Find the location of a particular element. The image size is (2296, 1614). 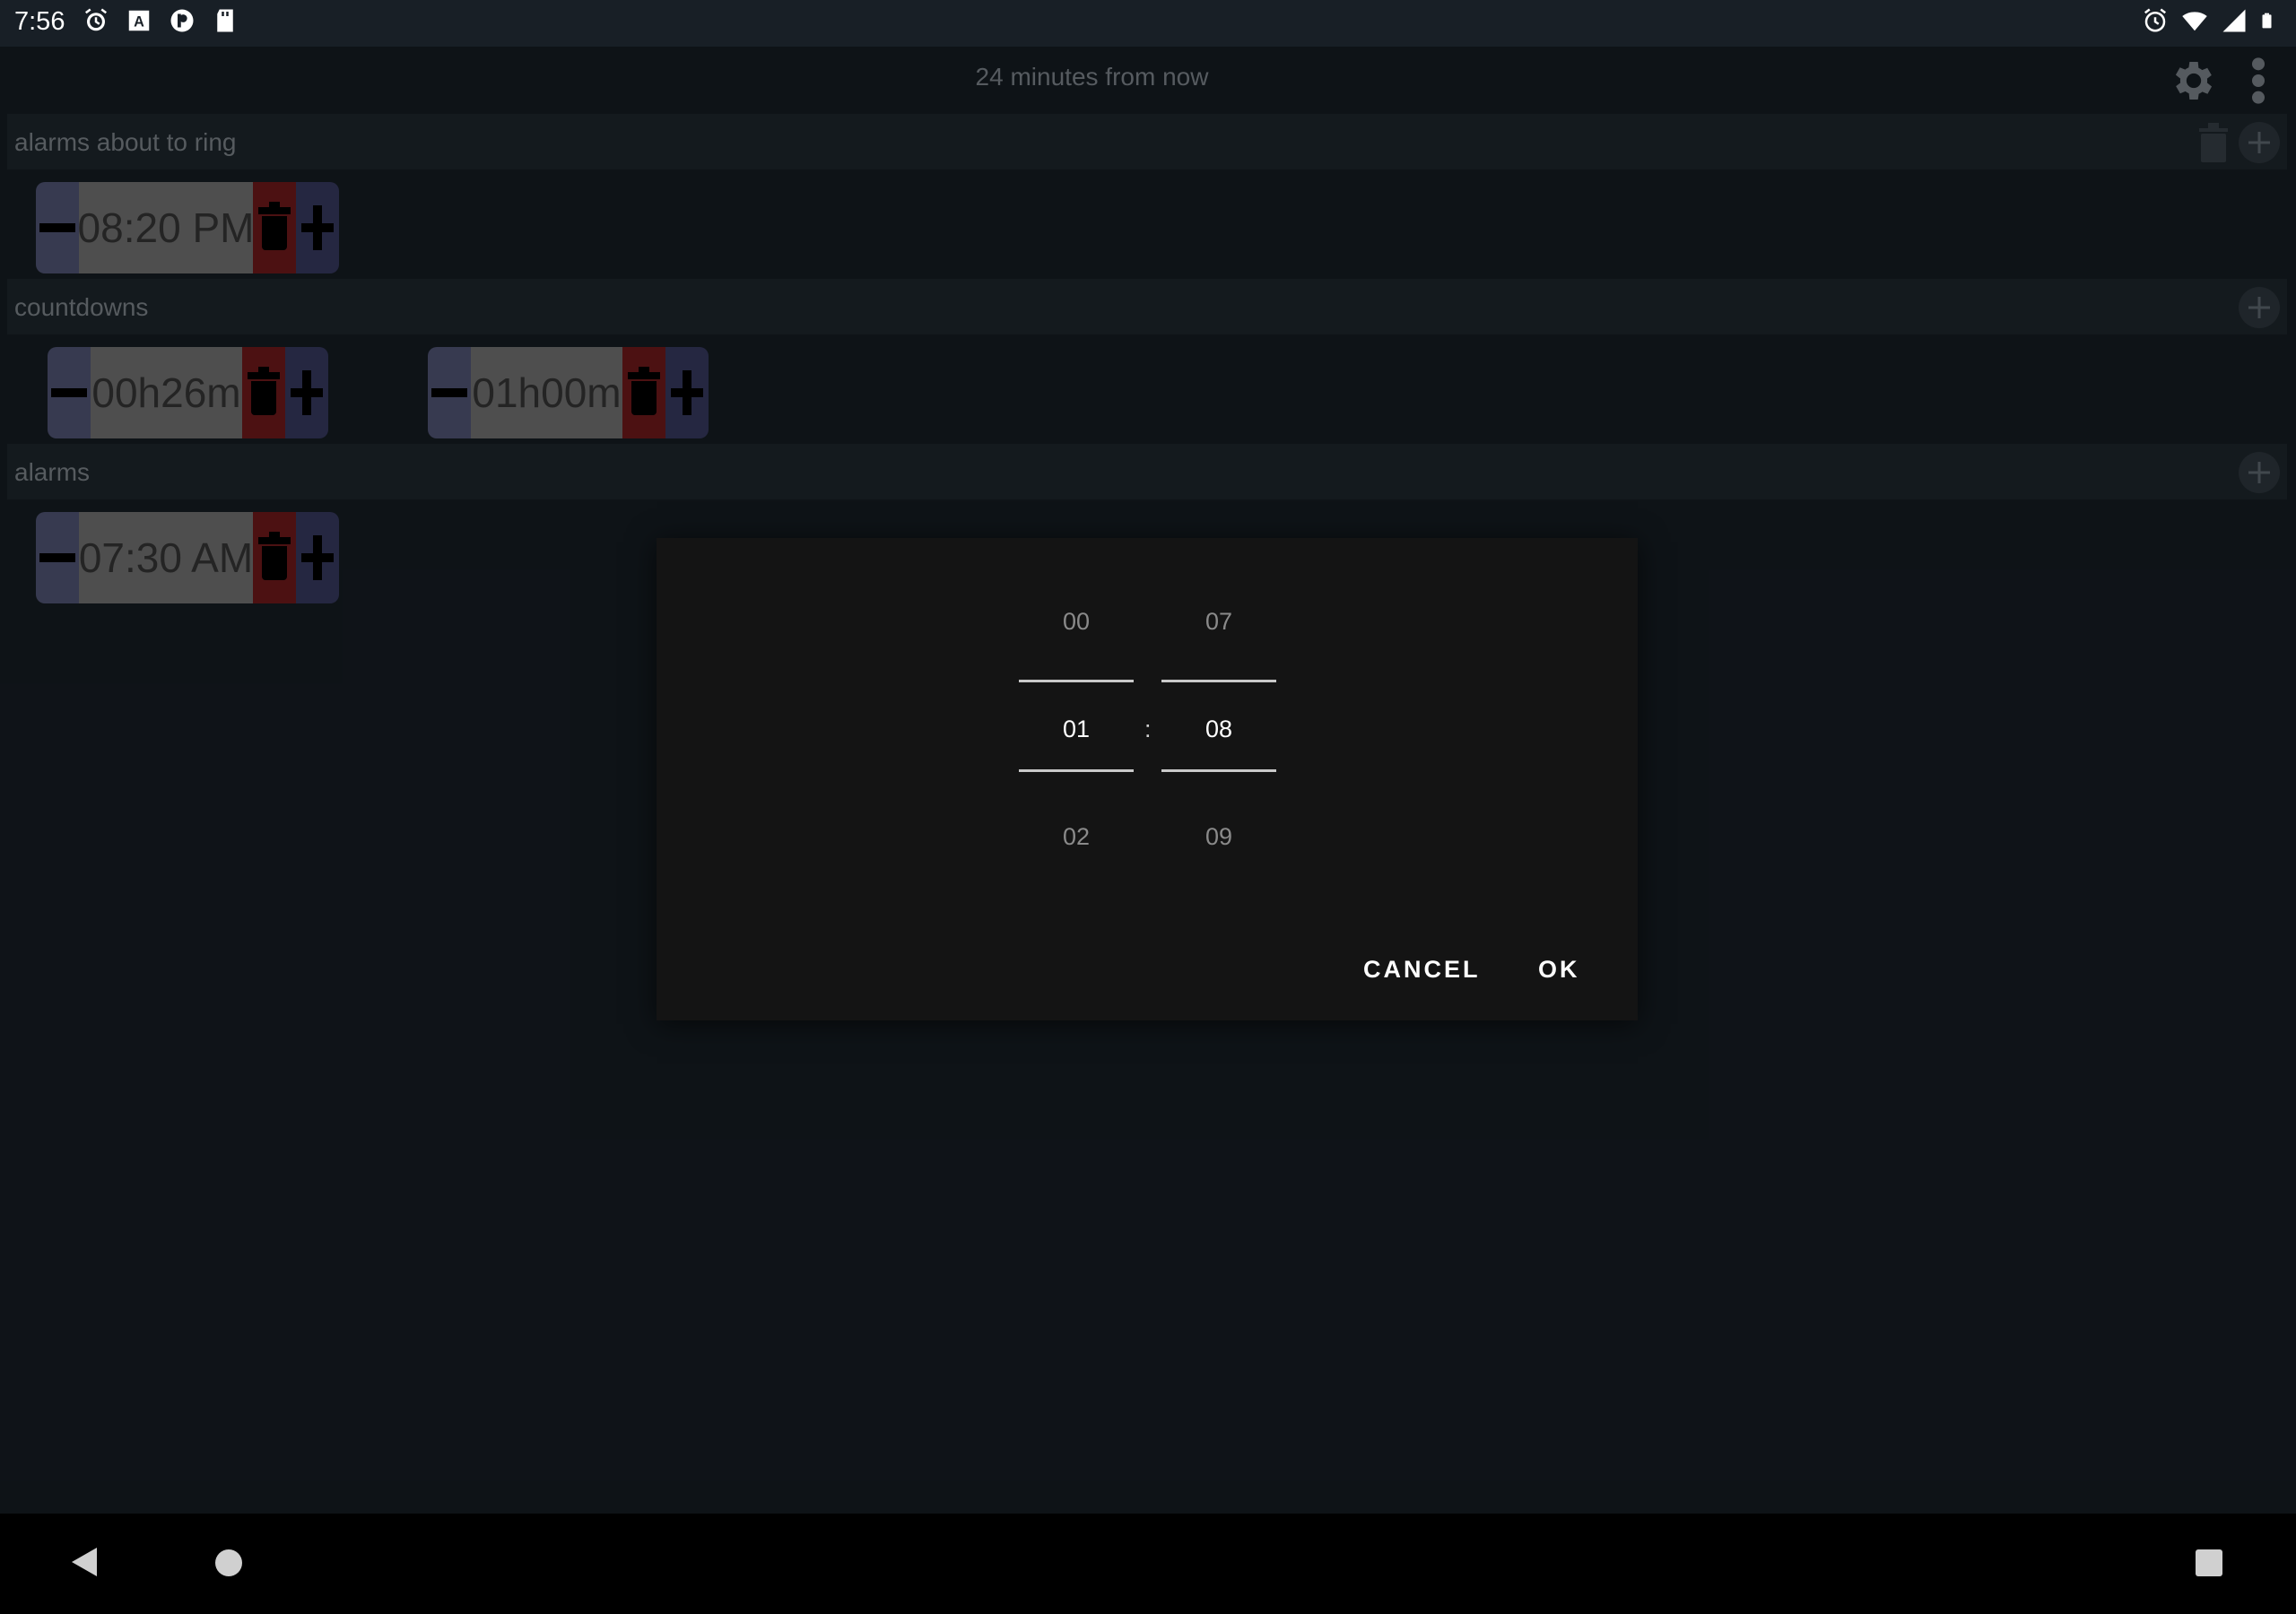

hour-picker: 00 01 02 is located at coordinates (1076, 717).